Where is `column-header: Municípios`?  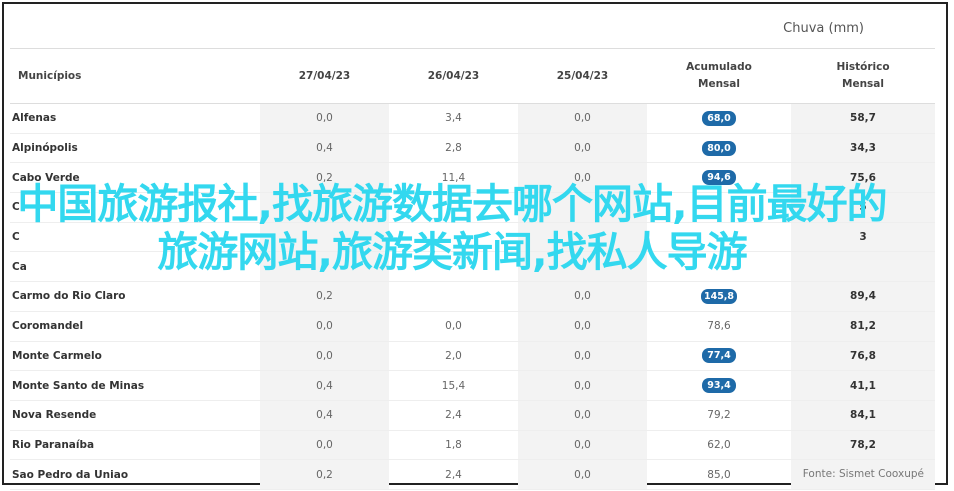 column-header: Municípios is located at coordinates (135, 76).